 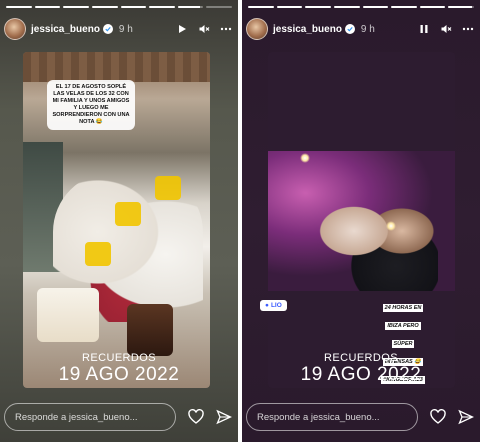 What do you see at coordinates (403, 344) in the screenshot?
I see `sticker-line: SÚPER` at bounding box center [403, 344].